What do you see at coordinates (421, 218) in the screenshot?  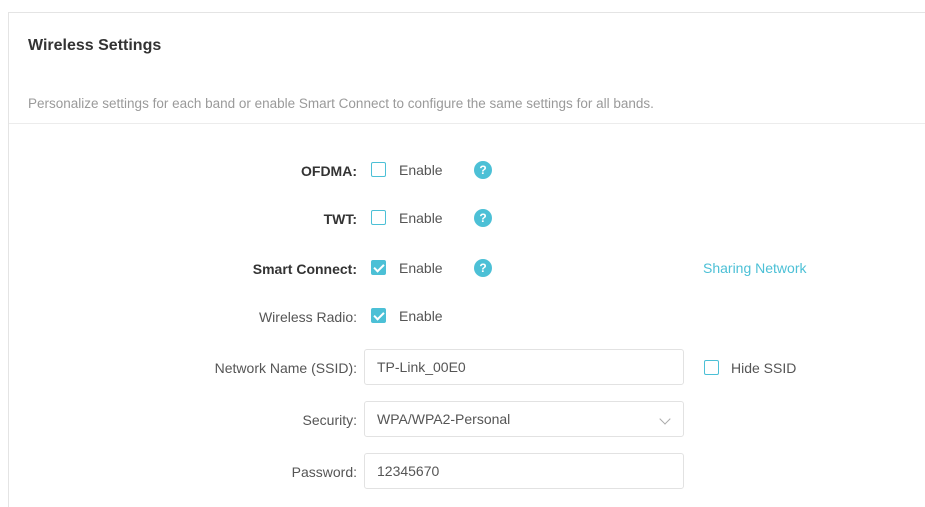 I see `twt-enable-label: Enable` at bounding box center [421, 218].